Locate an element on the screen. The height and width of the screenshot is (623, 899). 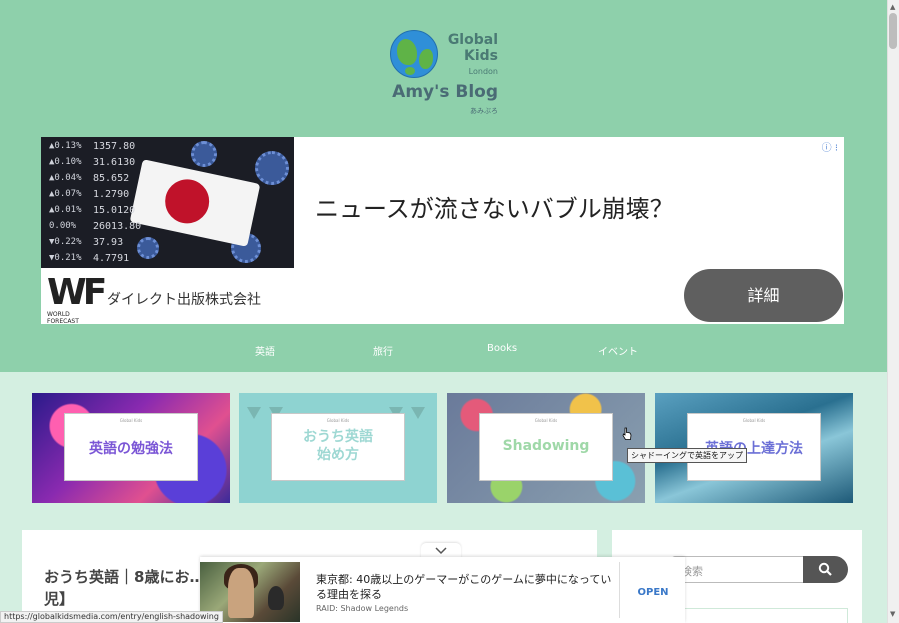
japan-flag is located at coordinates (195, 203).